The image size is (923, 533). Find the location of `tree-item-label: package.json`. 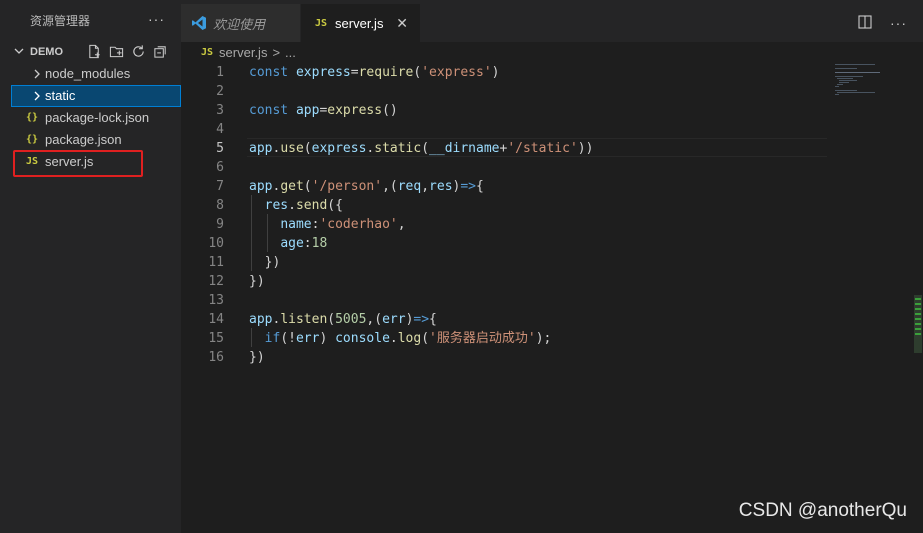

tree-item-label: package.json is located at coordinates (83, 139).